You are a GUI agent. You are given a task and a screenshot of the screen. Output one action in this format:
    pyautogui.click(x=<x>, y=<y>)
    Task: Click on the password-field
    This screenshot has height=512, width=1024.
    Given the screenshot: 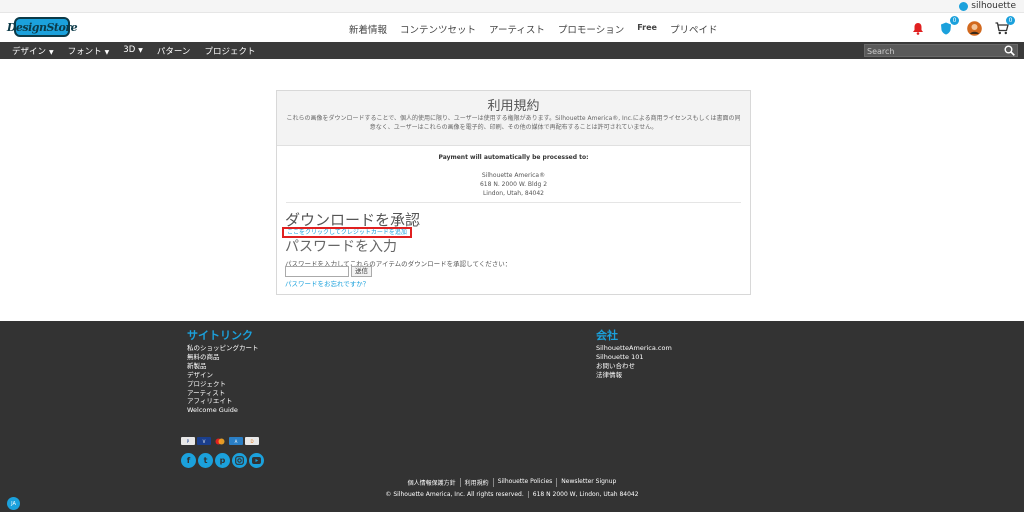 What is the action you would take?
    pyautogui.click(x=317, y=271)
    